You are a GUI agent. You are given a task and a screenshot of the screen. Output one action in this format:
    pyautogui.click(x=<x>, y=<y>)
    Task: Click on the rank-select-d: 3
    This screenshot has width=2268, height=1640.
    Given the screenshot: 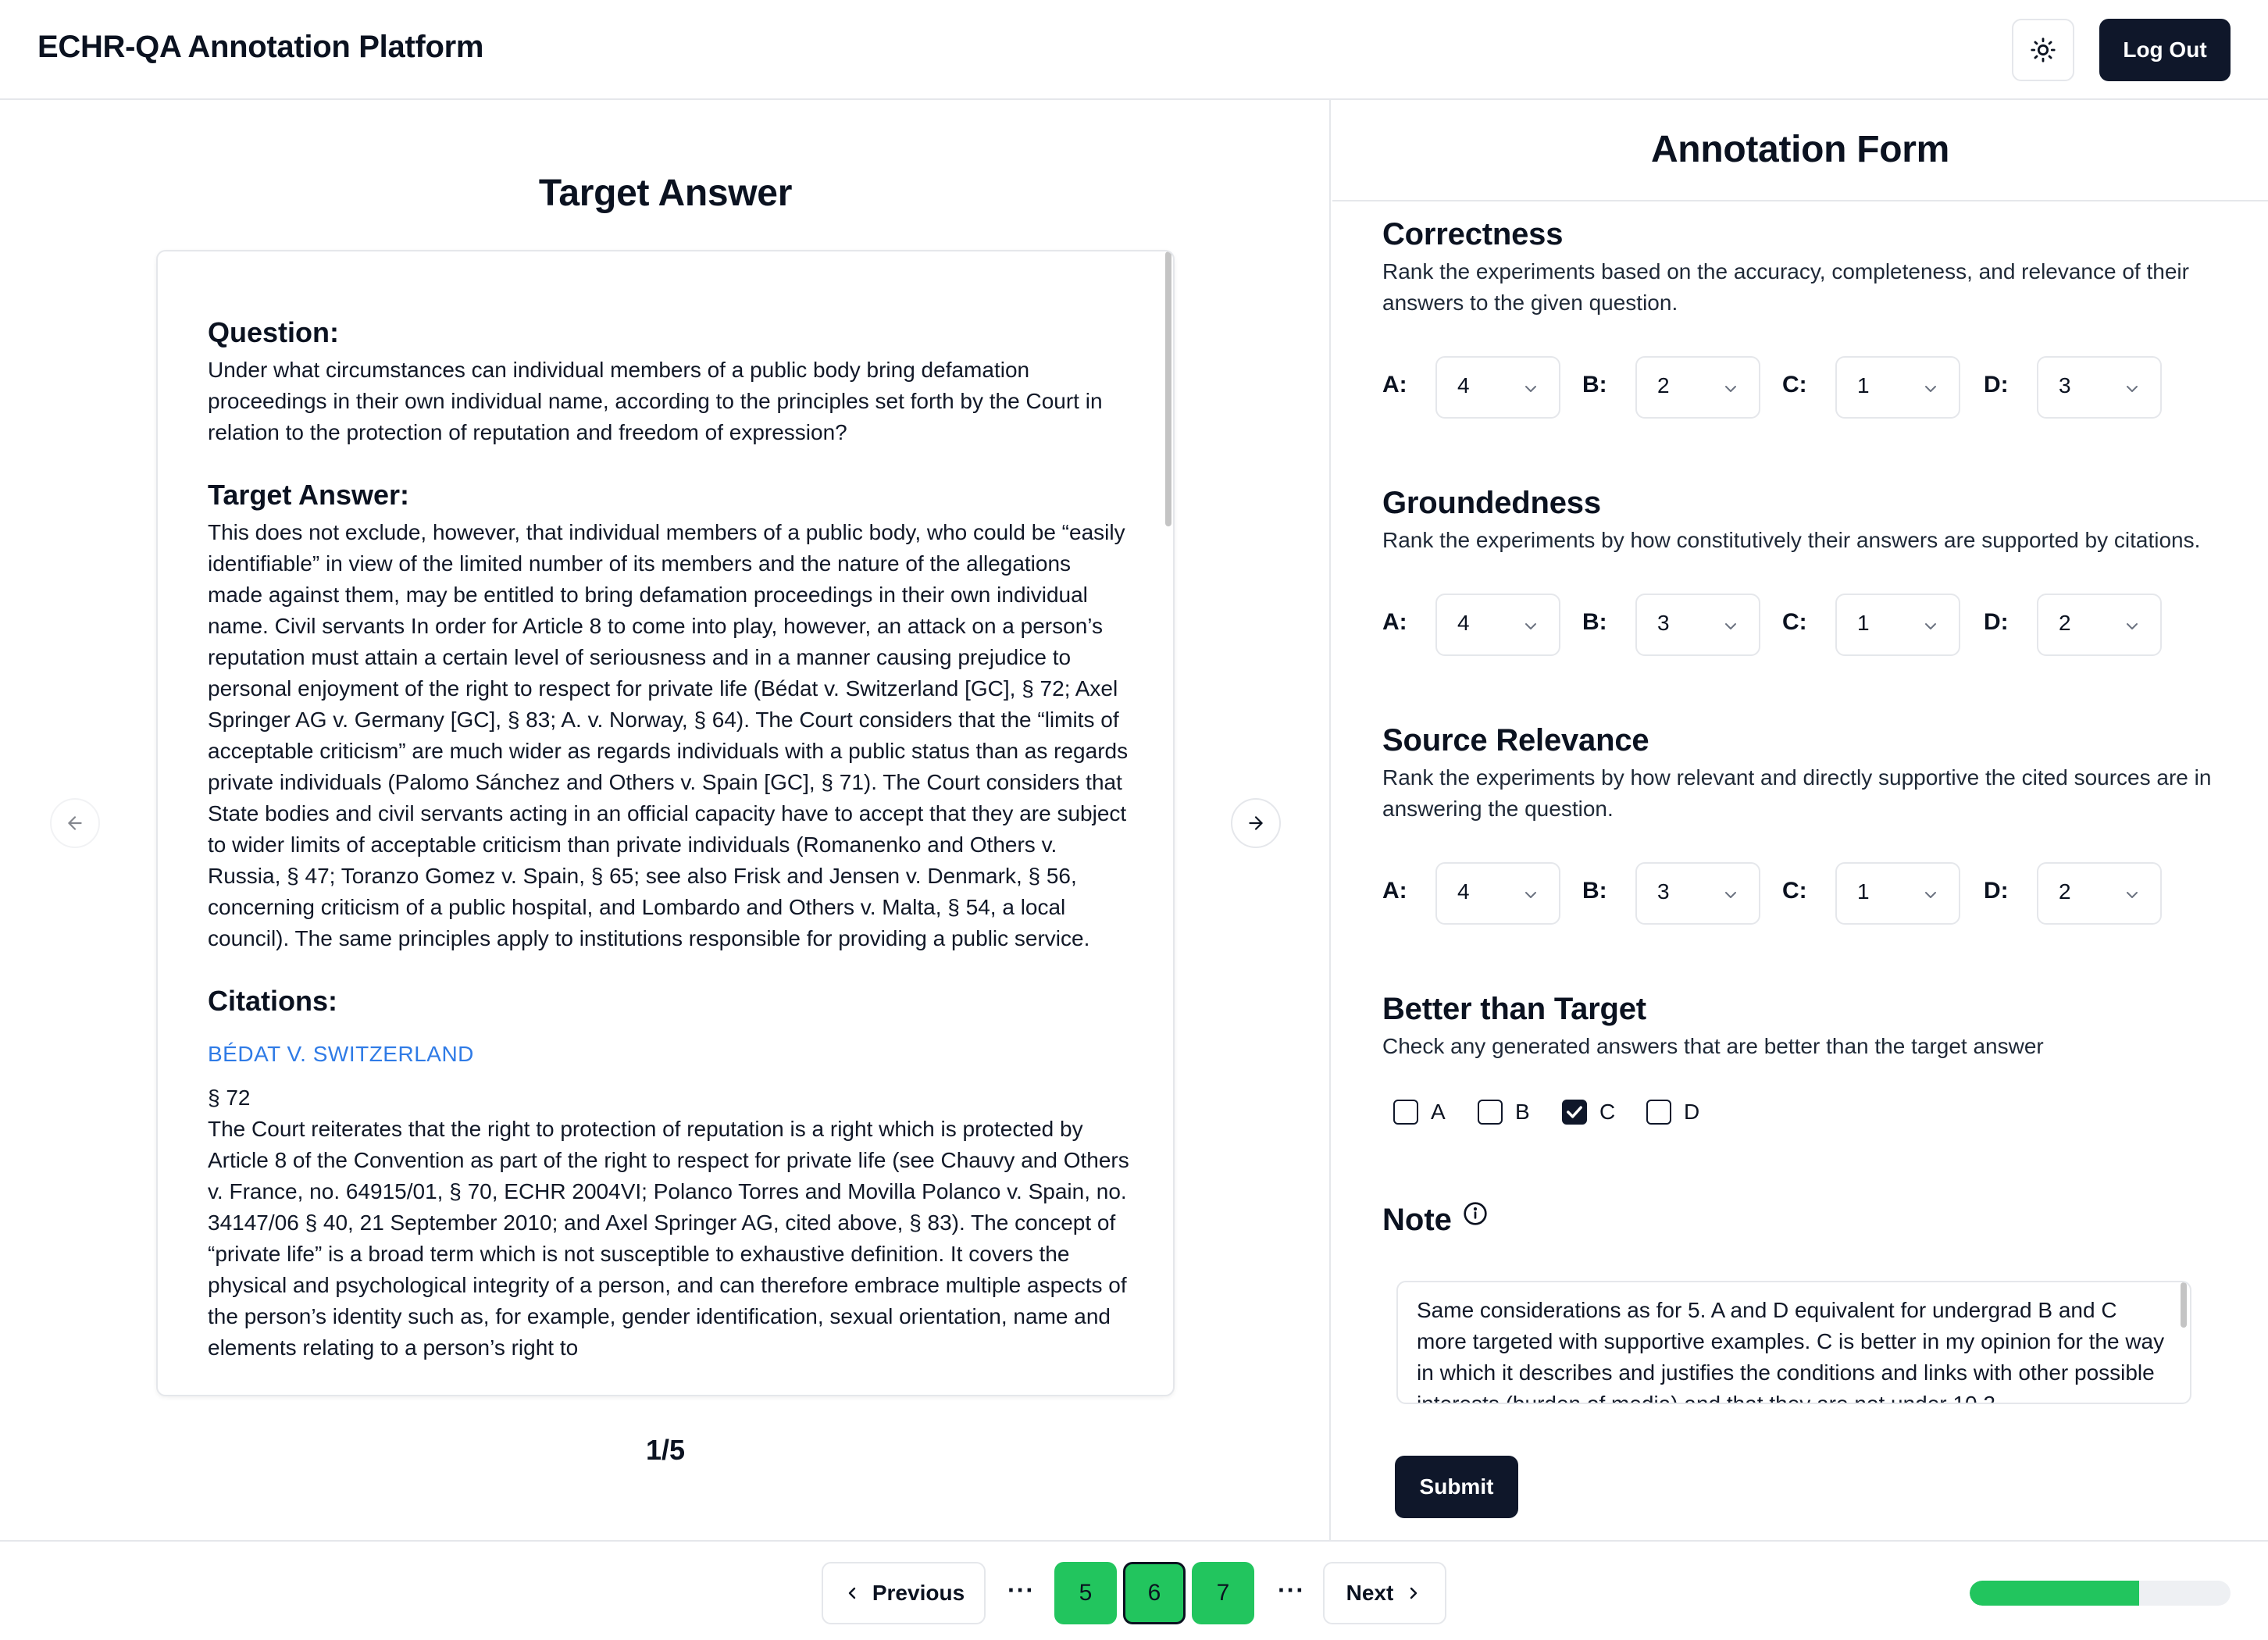 What is the action you would take?
    pyautogui.click(x=2099, y=387)
    